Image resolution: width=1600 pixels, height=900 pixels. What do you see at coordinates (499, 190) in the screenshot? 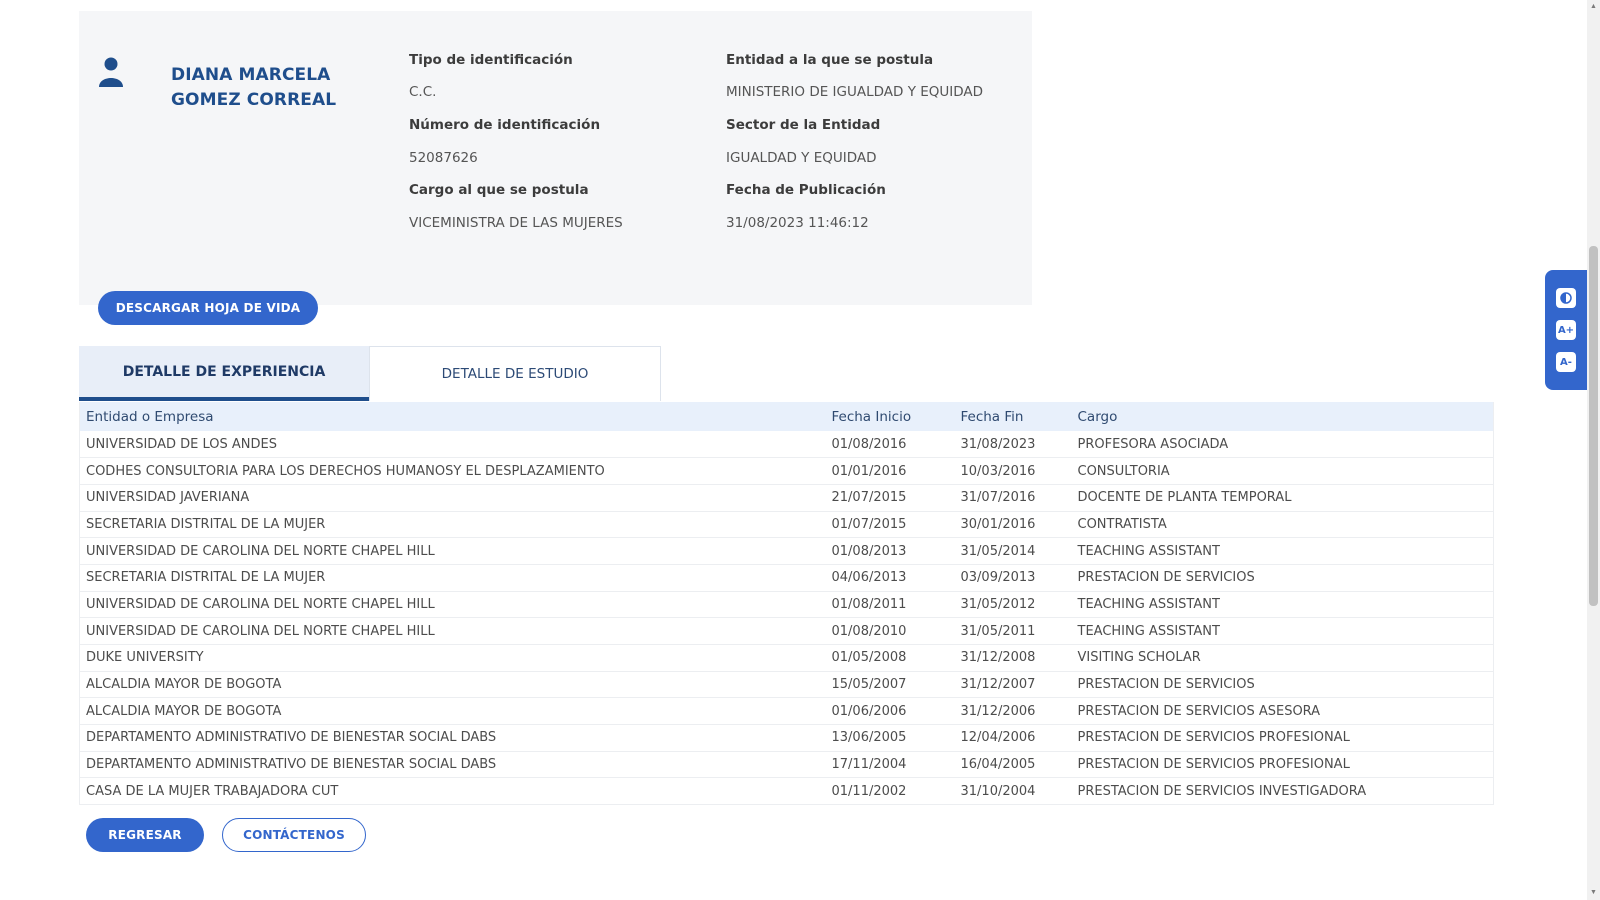
I see `cargo-postula-label: Cargo al que se postula` at bounding box center [499, 190].